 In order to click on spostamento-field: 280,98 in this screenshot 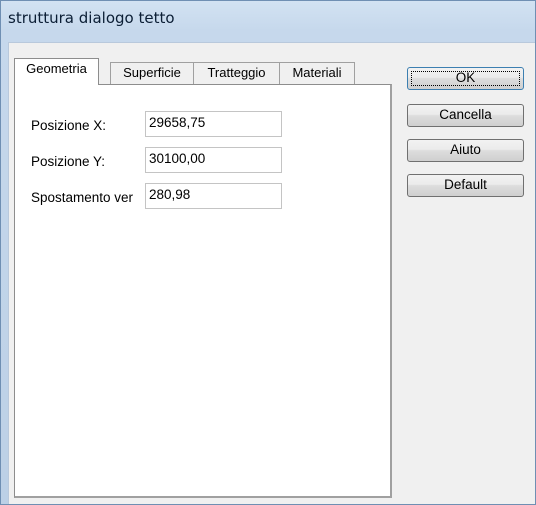, I will do `click(213, 196)`.